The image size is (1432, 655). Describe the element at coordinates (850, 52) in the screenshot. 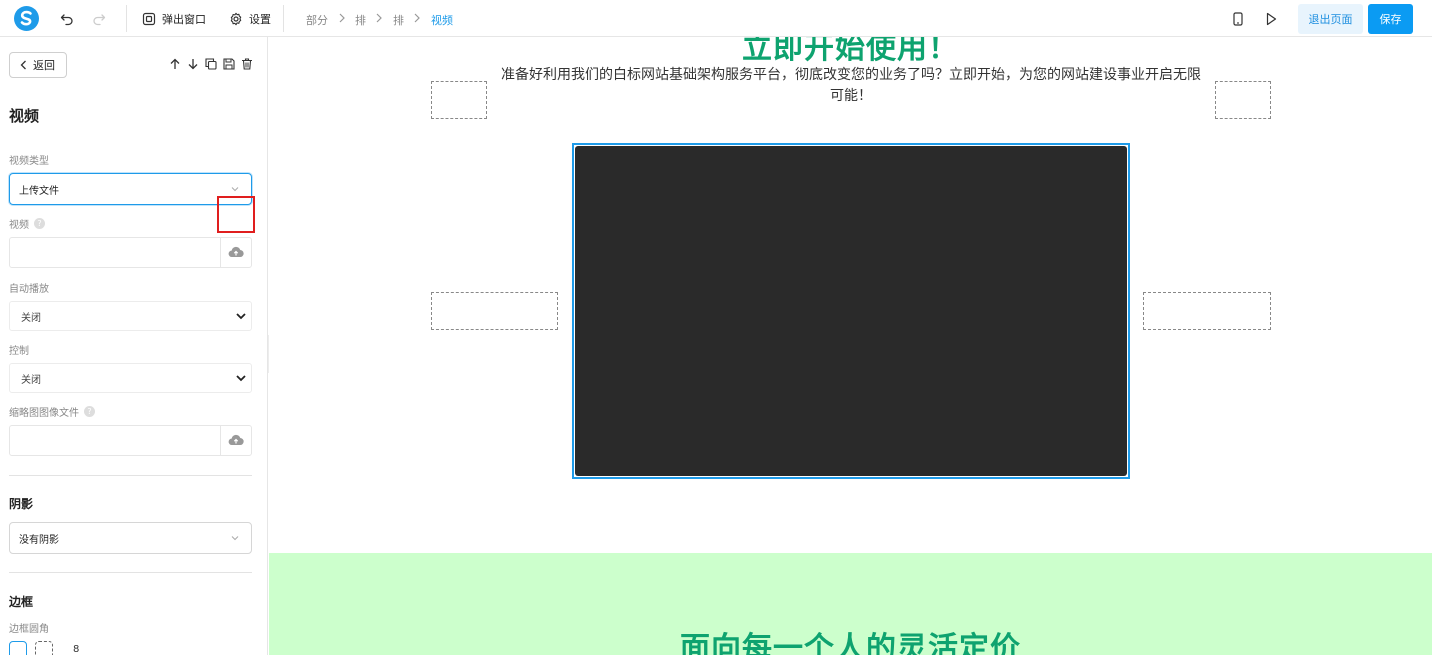

I see `cta-heading: 立即开始使用！` at that location.